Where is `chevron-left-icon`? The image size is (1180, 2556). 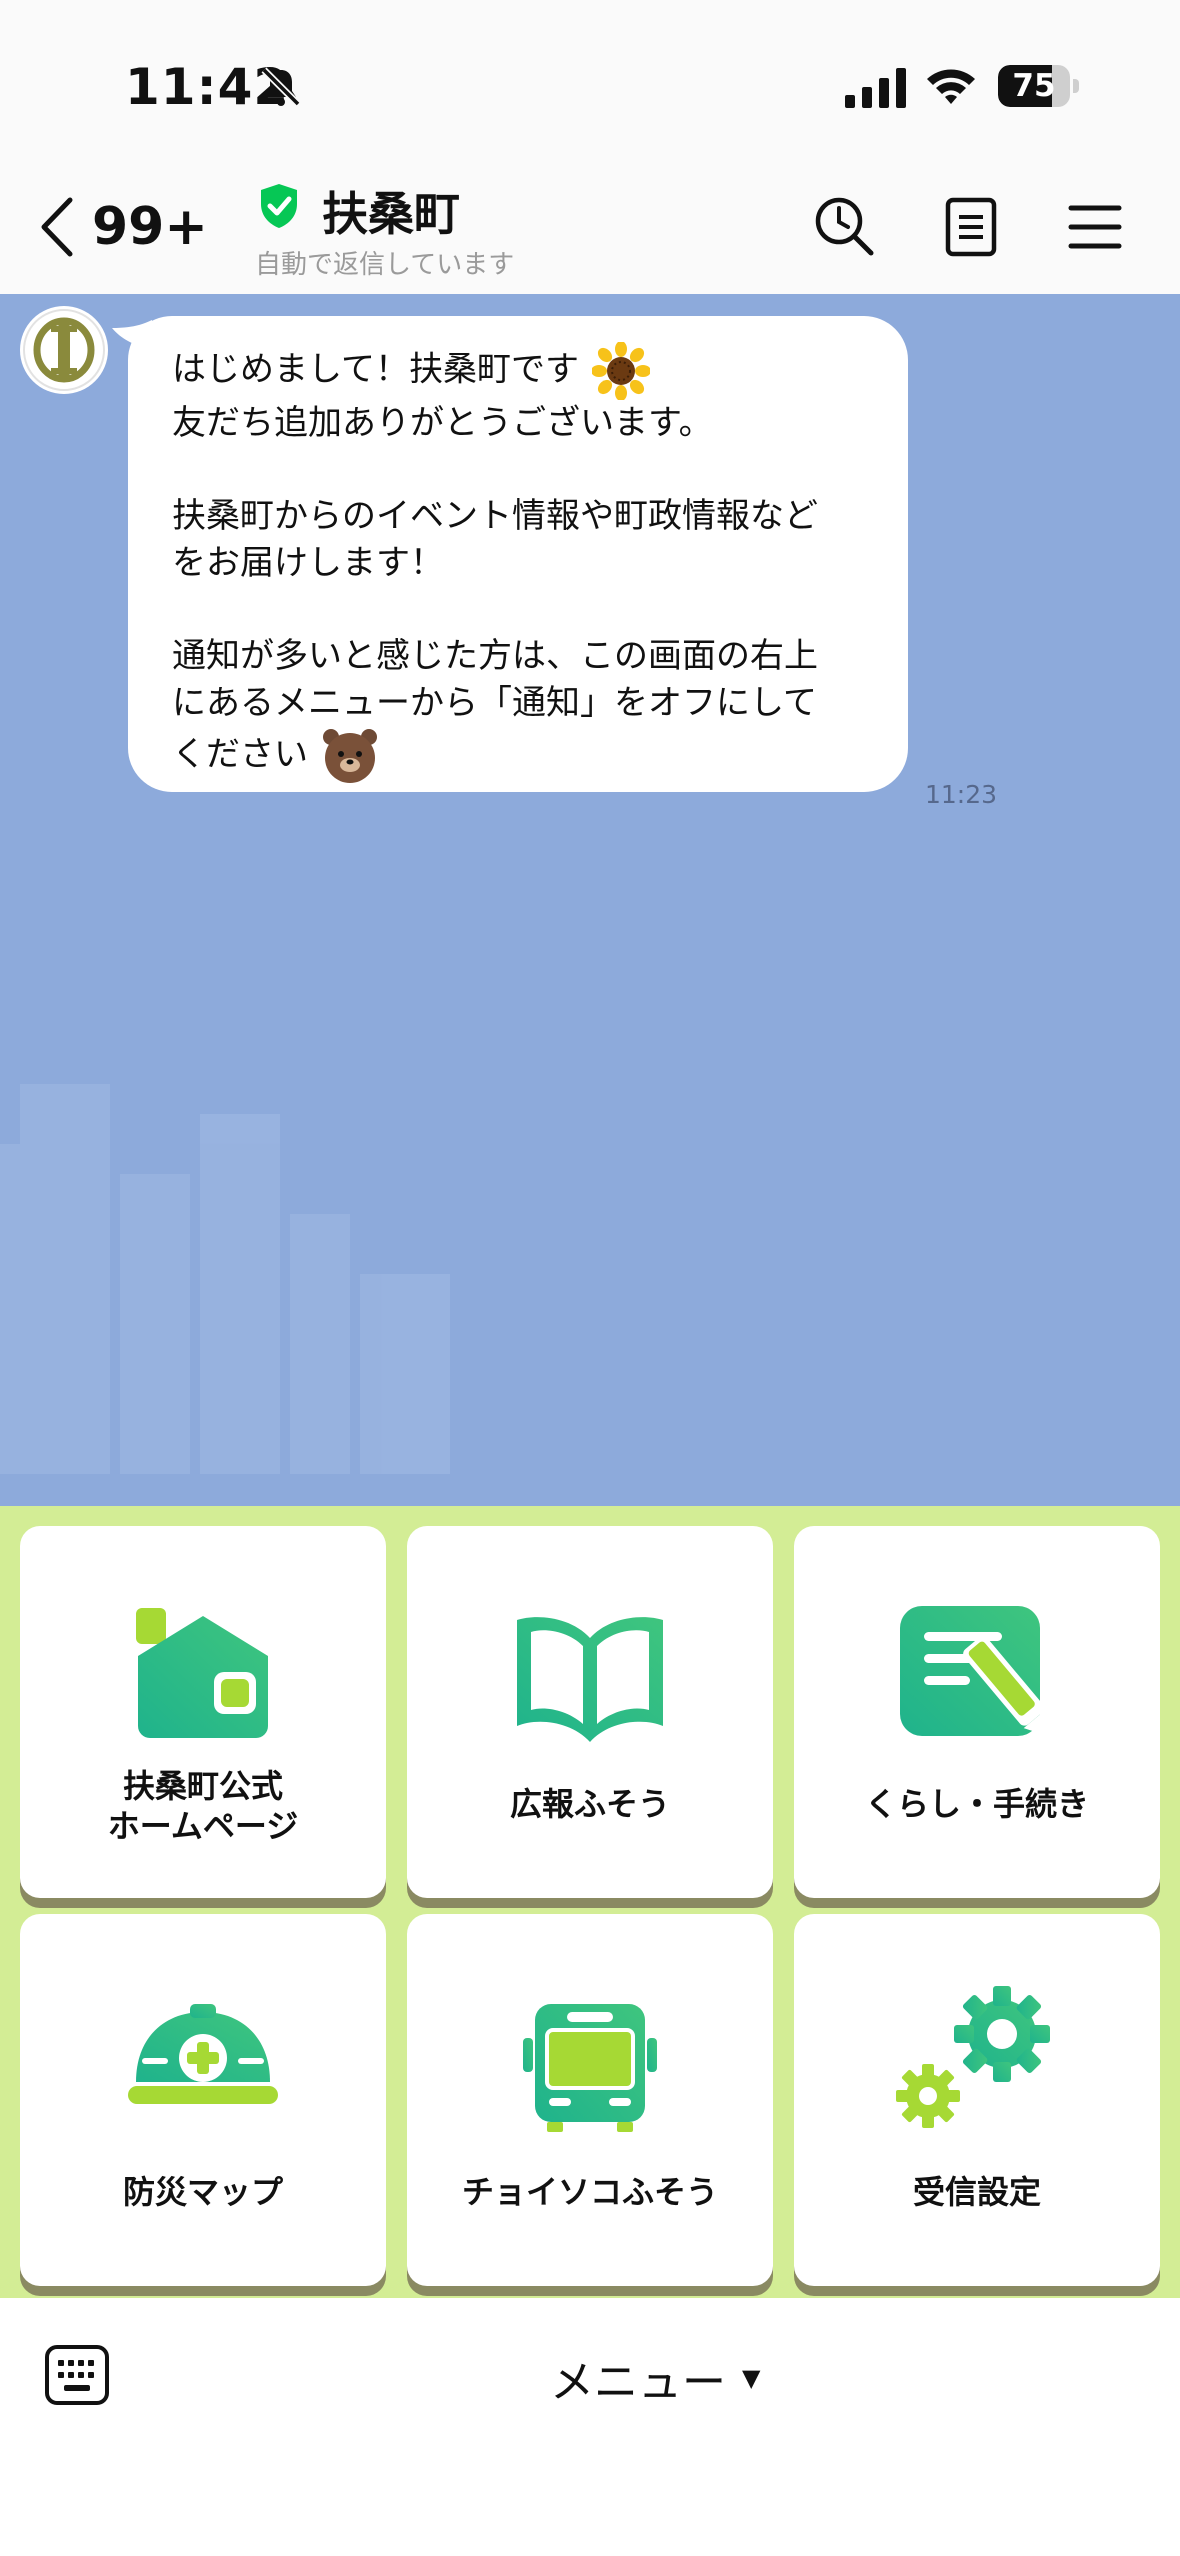 chevron-left-icon is located at coordinates (57, 227).